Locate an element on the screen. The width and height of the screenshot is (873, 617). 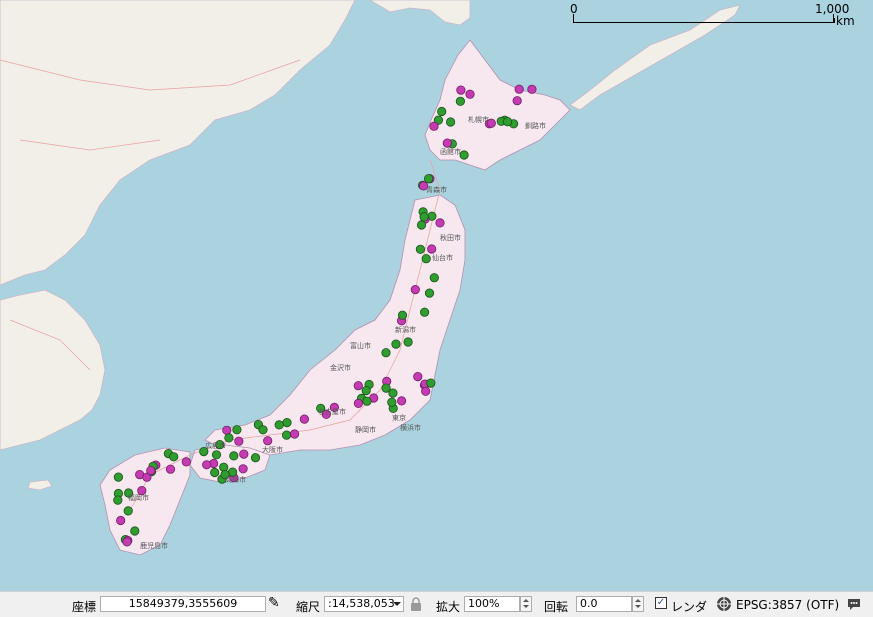
place-label: 秋田市 is located at coordinates (450, 237).